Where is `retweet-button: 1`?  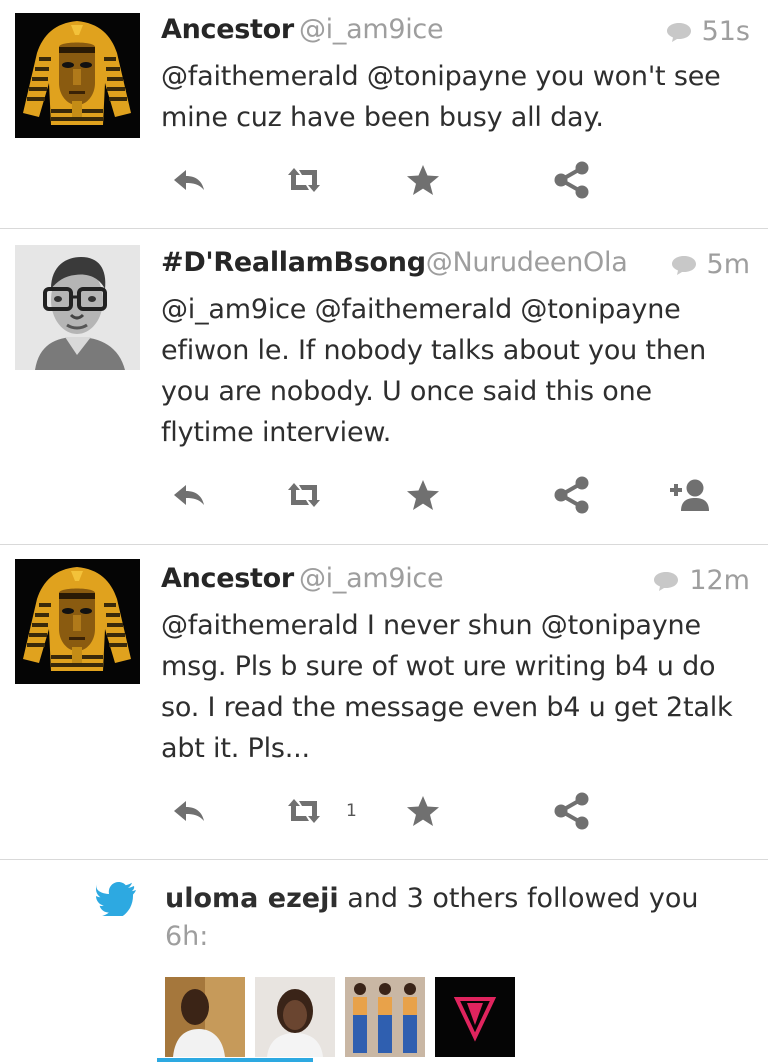
retweet-button: 1 is located at coordinates (320, 811).